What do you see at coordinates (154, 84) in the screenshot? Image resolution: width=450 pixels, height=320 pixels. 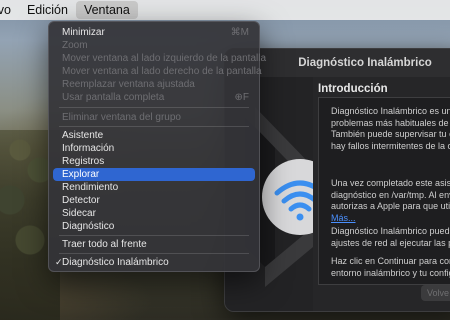 I see `menu-item-replace-tiled: Reemplazar ventana ajustada` at bounding box center [154, 84].